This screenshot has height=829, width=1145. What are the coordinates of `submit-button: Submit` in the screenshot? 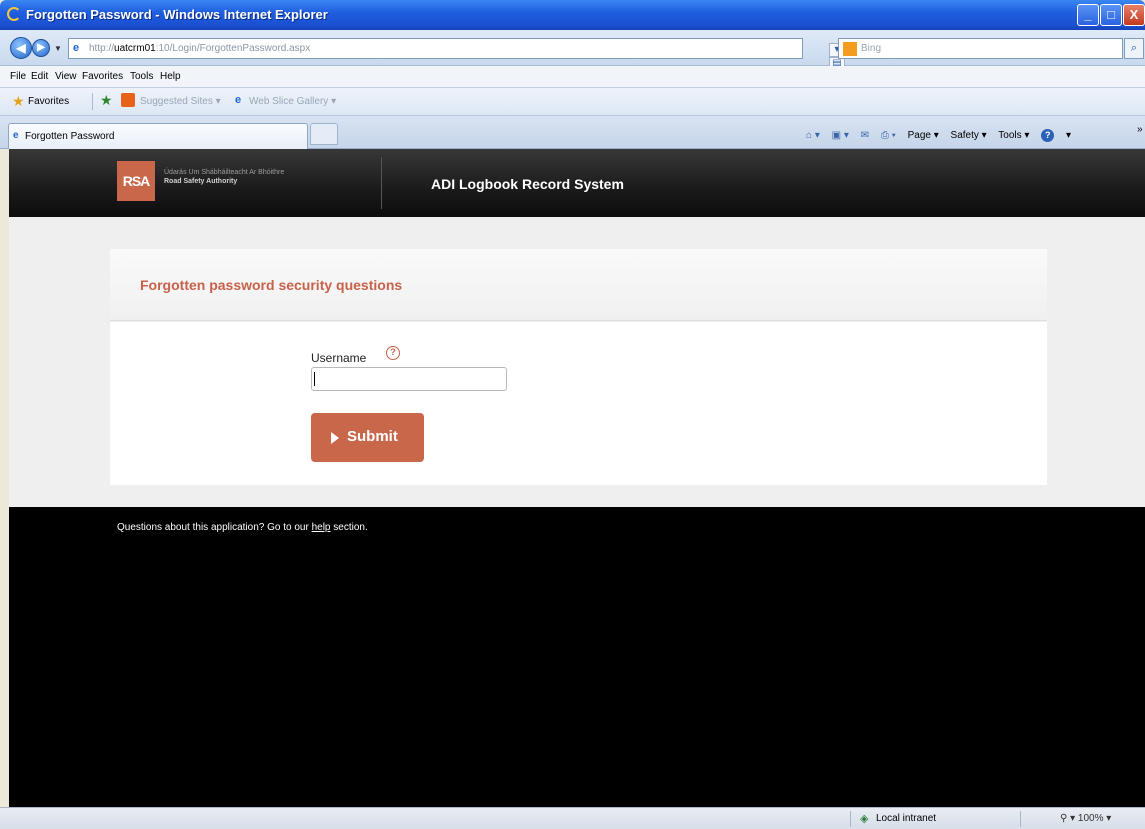 It's located at (367, 437).